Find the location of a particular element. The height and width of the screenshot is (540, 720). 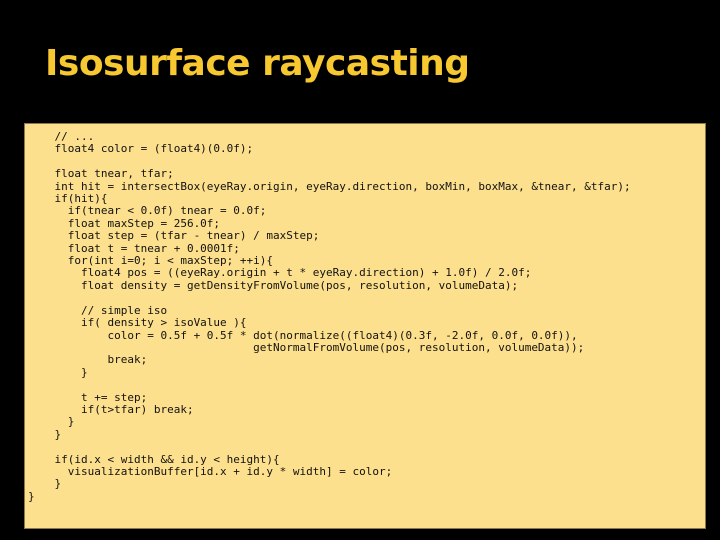

slide-title: Isosurface raycasting is located at coordinates (257, 63).